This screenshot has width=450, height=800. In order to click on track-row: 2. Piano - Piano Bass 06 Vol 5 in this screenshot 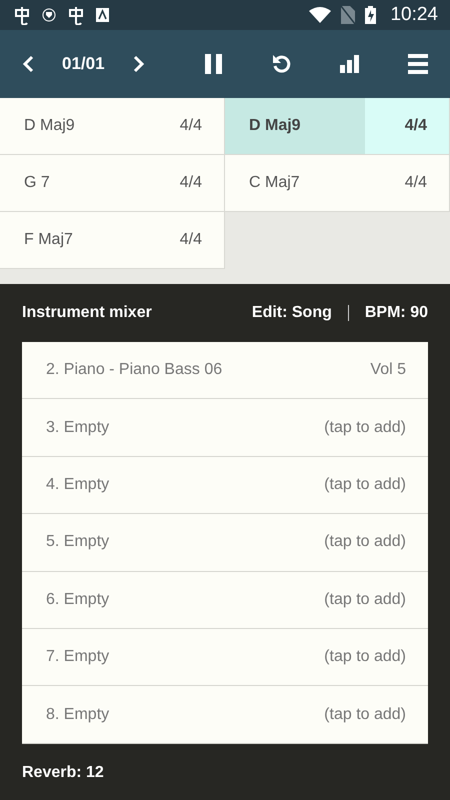, I will do `click(225, 371)`.